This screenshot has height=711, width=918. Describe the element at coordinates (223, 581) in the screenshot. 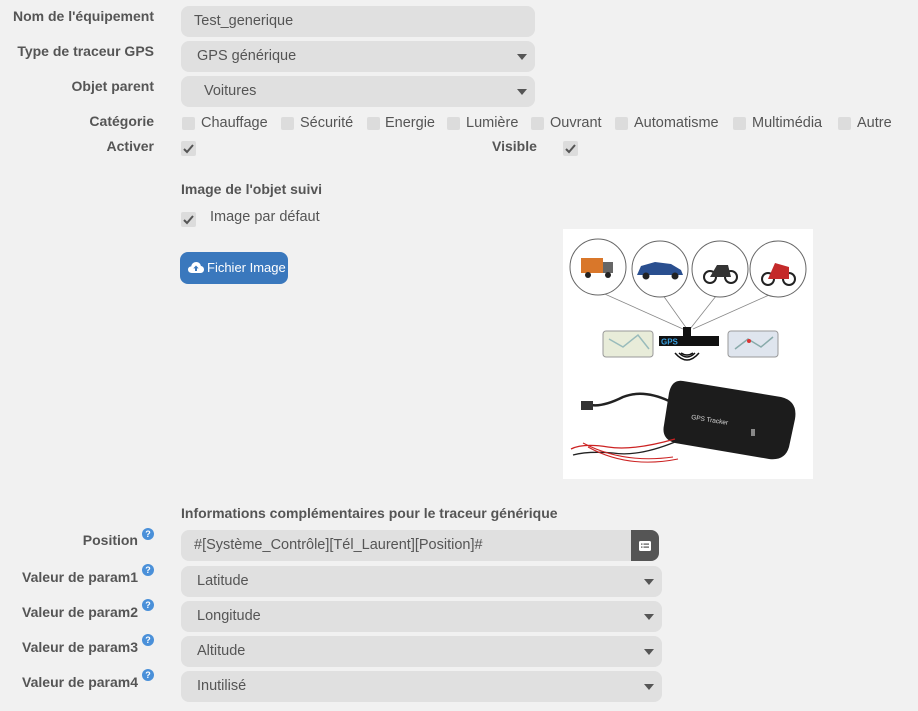

I see `param1-select-value: Latitude` at that location.